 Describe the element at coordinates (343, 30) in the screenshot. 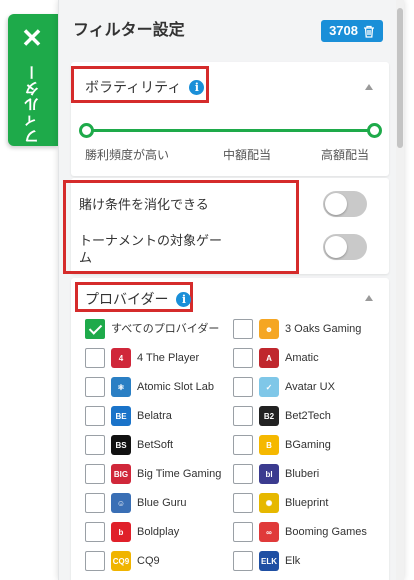

I see `result-count: 3708` at that location.